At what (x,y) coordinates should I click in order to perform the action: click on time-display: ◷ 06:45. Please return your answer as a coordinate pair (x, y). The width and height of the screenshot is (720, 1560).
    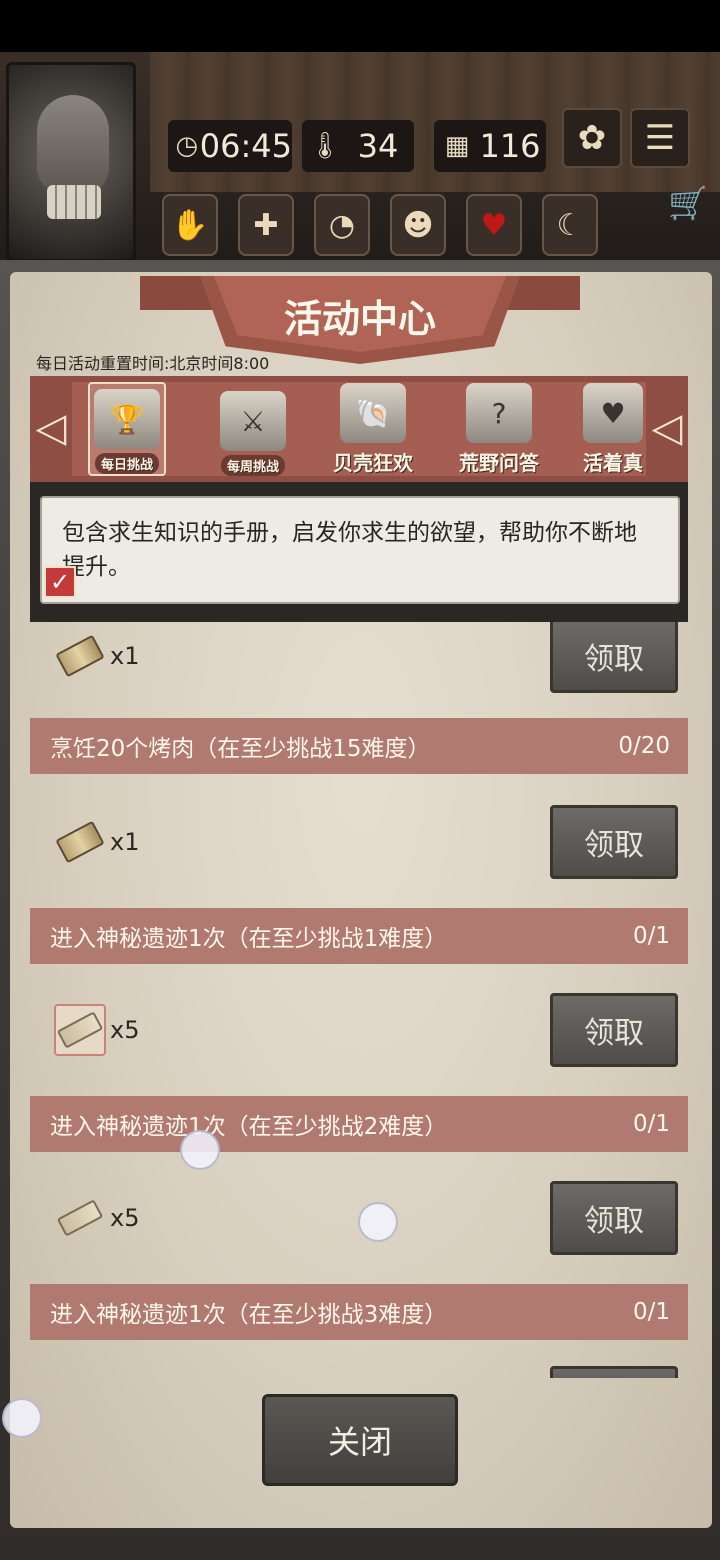
    Looking at the image, I should click on (230, 146).